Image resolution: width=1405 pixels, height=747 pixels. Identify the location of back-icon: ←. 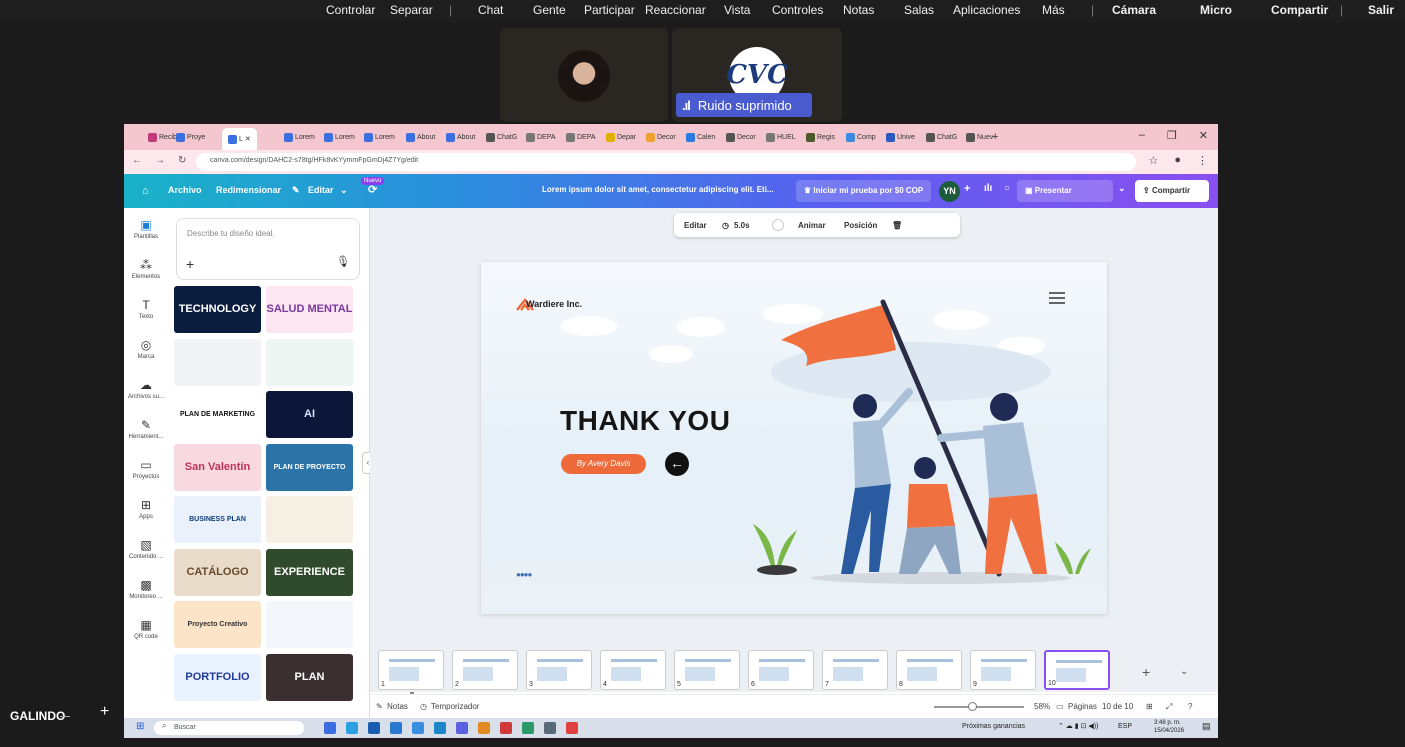
(137, 160).